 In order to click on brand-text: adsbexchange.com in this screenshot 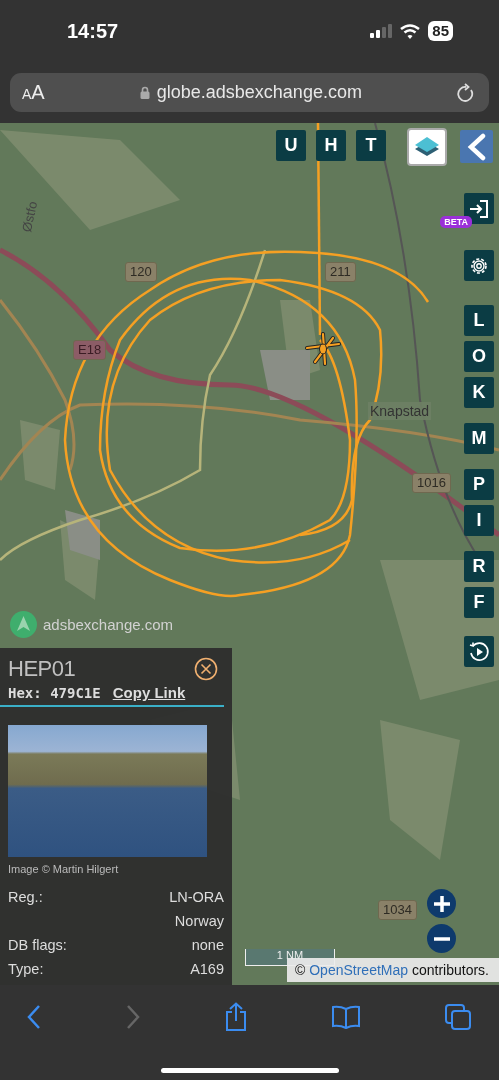, I will do `click(108, 624)`.